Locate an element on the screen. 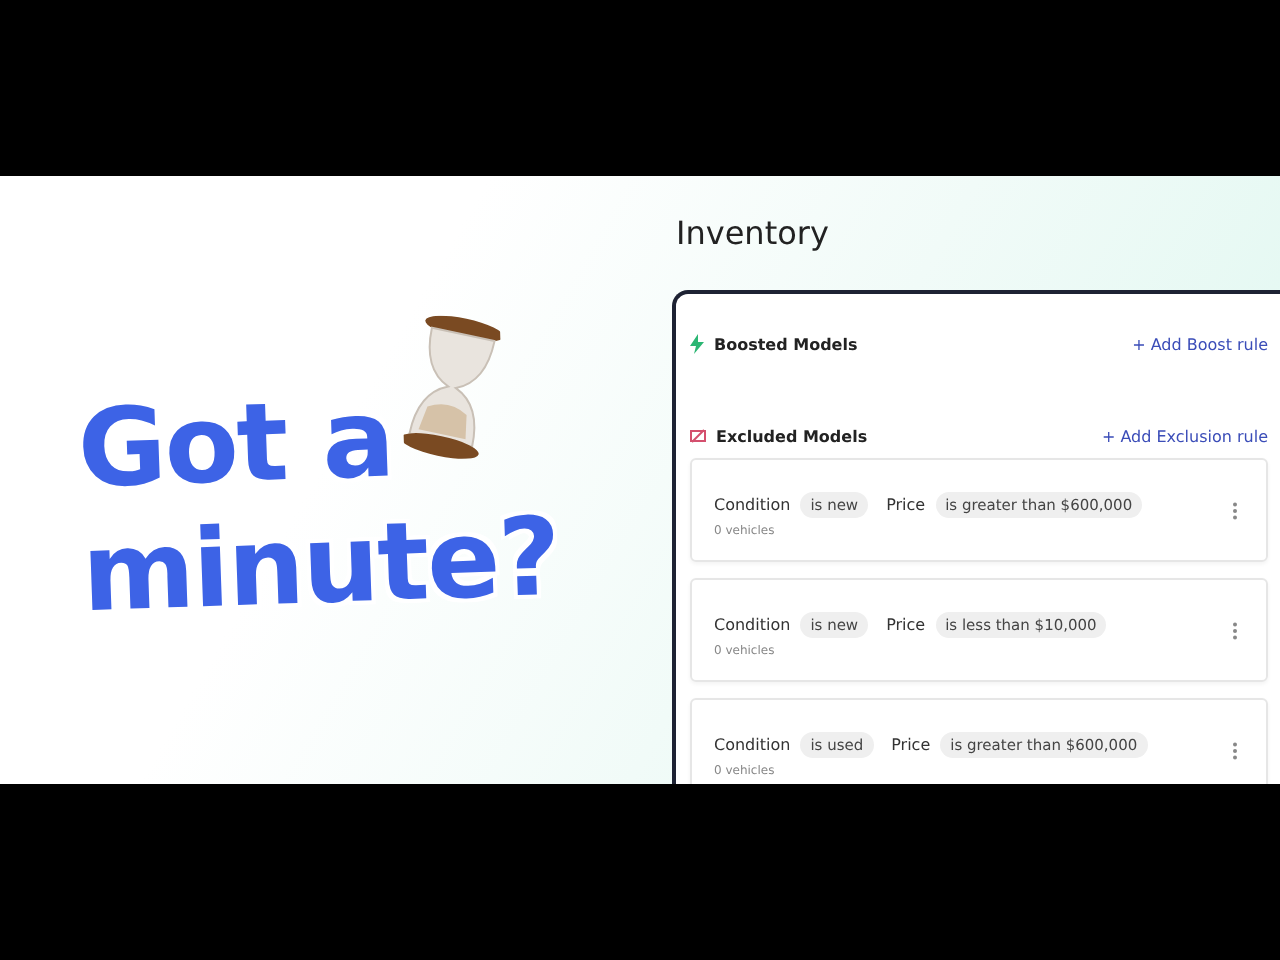  add-rule-link: + Add Exclusion rule is located at coordinates (1184, 436).